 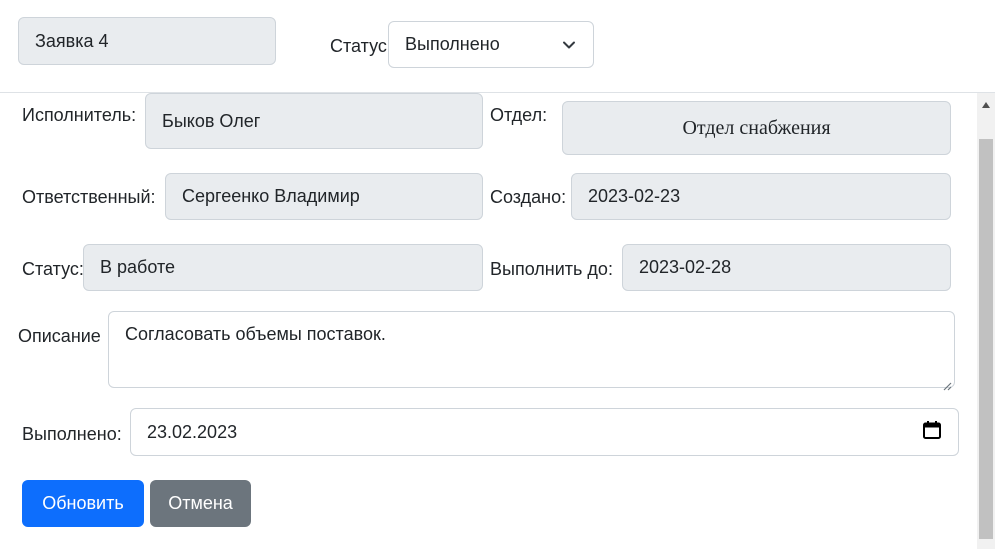 What do you see at coordinates (569, 45) in the screenshot?
I see `chevron-down-icon` at bounding box center [569, 45].